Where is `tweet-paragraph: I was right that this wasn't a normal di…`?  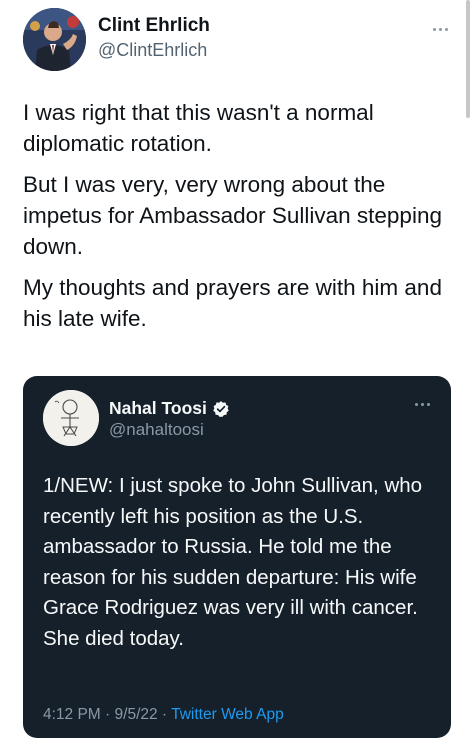
tweet-paragraph: I was right that this wasn't a normal di… is located at coordinates (198, 128).